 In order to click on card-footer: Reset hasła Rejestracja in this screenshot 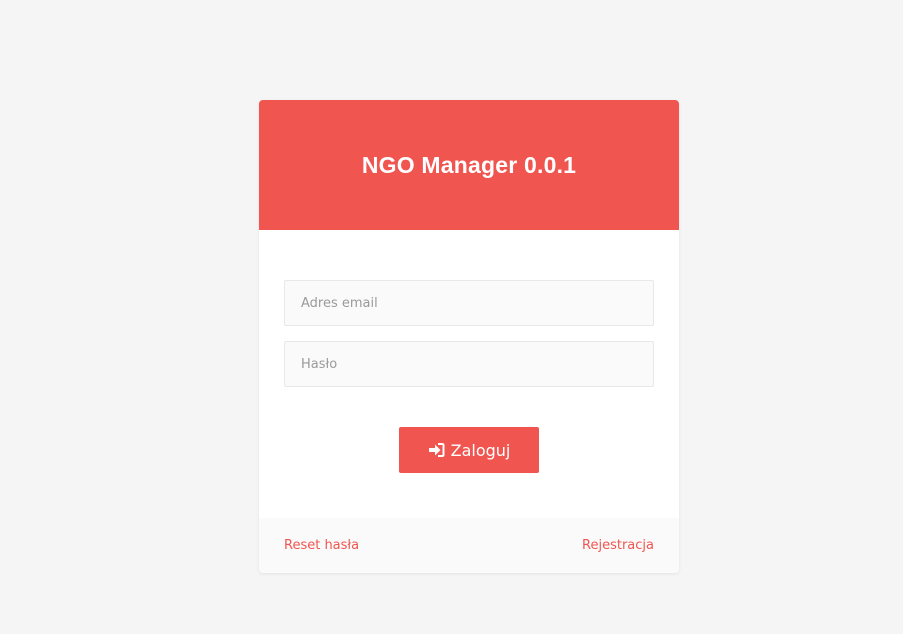, I will do `click(469, 545)`.